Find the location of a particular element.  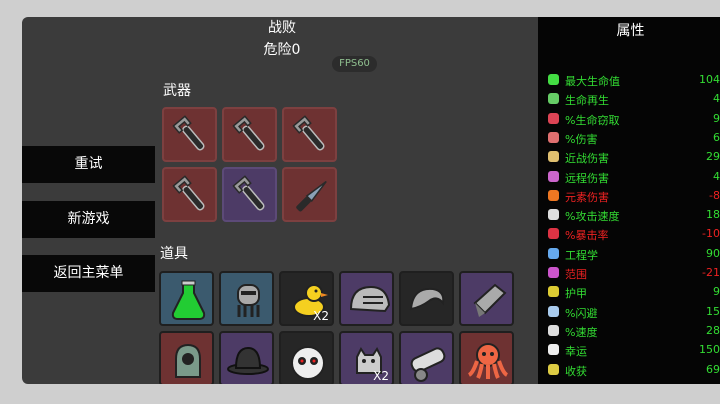

bow-icon is located at coordinates (553, 176).